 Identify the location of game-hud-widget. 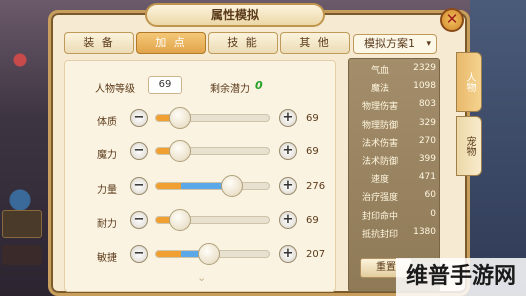
(22, 224).